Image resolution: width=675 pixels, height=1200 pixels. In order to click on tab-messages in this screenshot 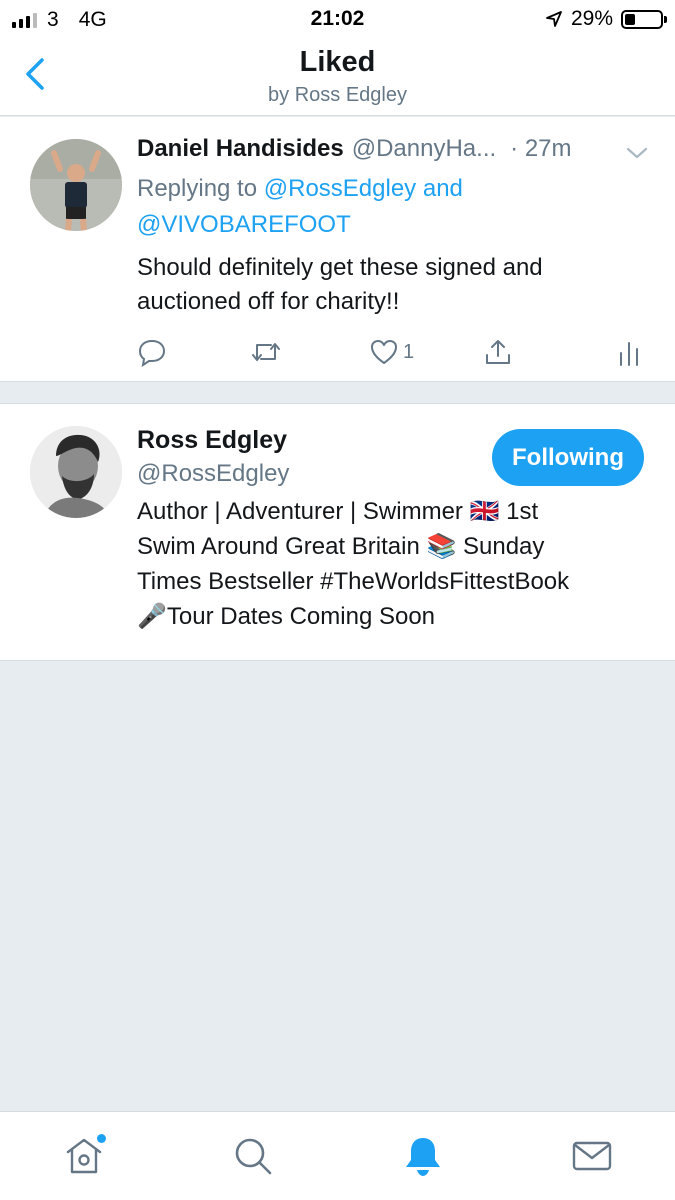, I will do `click(592, 1156)`.